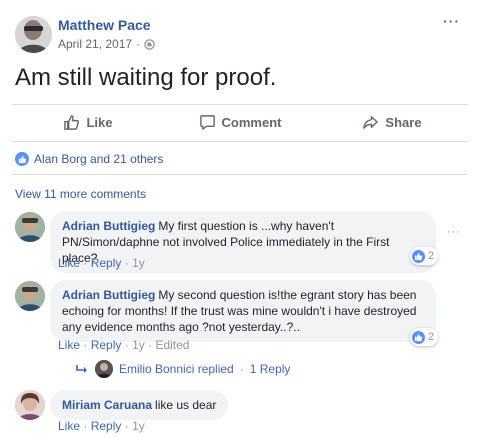  I want to click on action-bar: Like Comment Share, so click(240, 122).